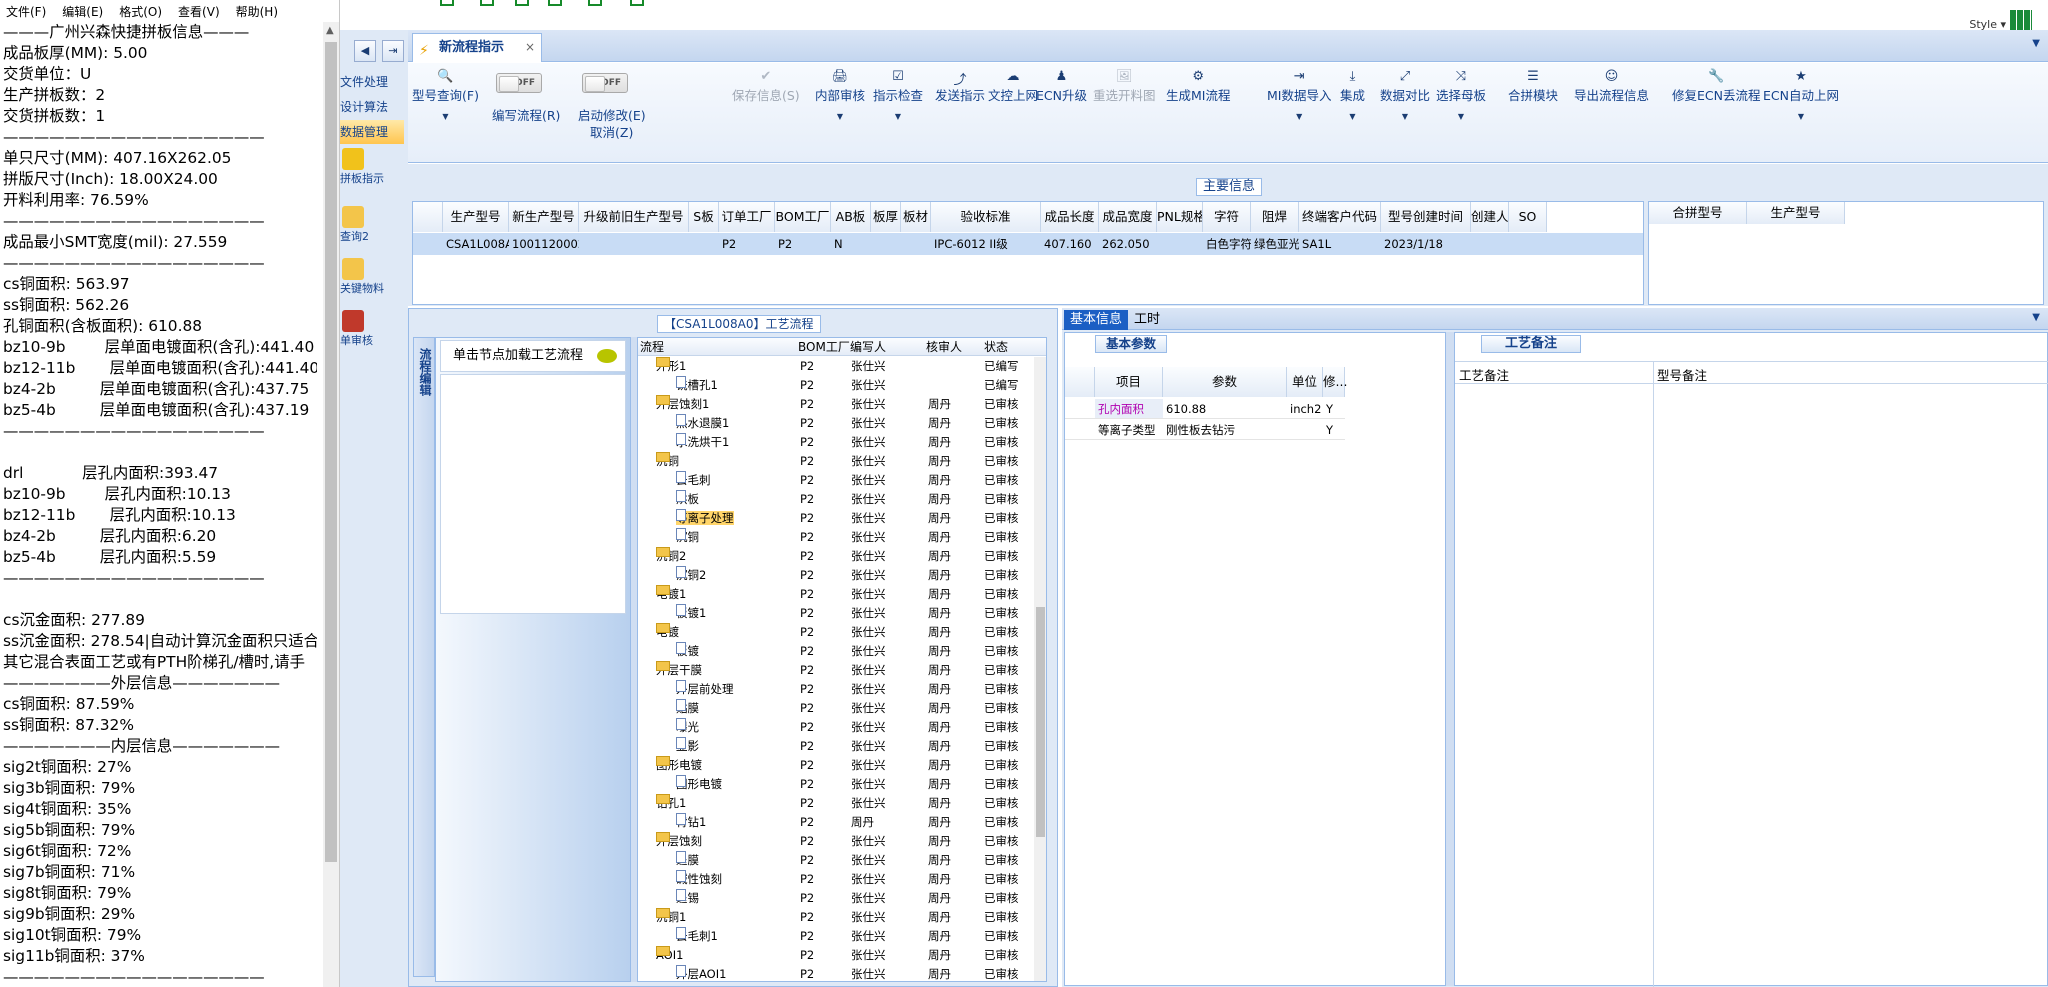 The image size is (2048, 987). Describe the element at coordinates (671, 917) in the screenshot. I see `tree-node: −沉铜1` at that location.